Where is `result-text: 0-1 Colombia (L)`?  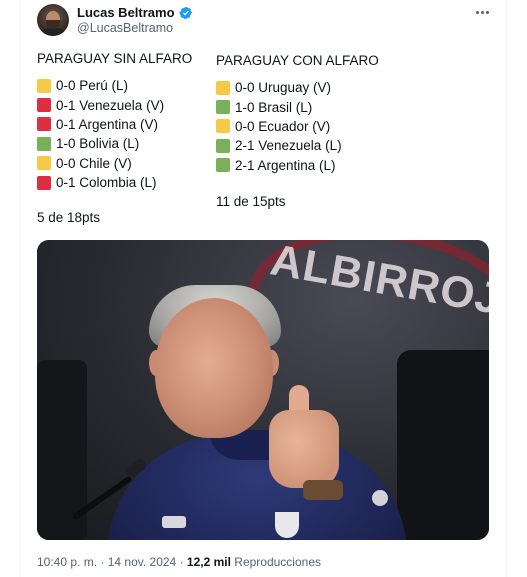 result-text: 0-1 Colombia (L) is located at coordinates (106, 183).